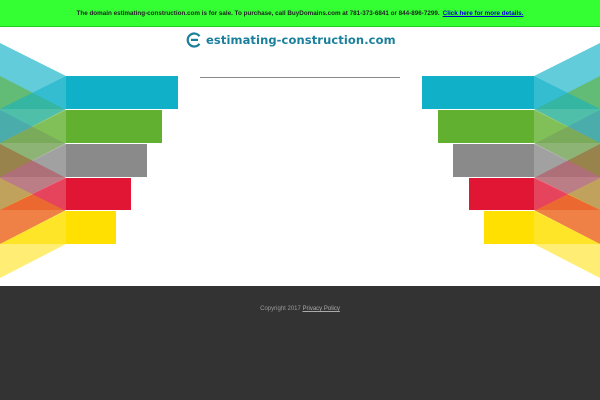 Image resolution: width=600 pixels, height=400 pixels. I want to click on header-divider, so click(300, 77).